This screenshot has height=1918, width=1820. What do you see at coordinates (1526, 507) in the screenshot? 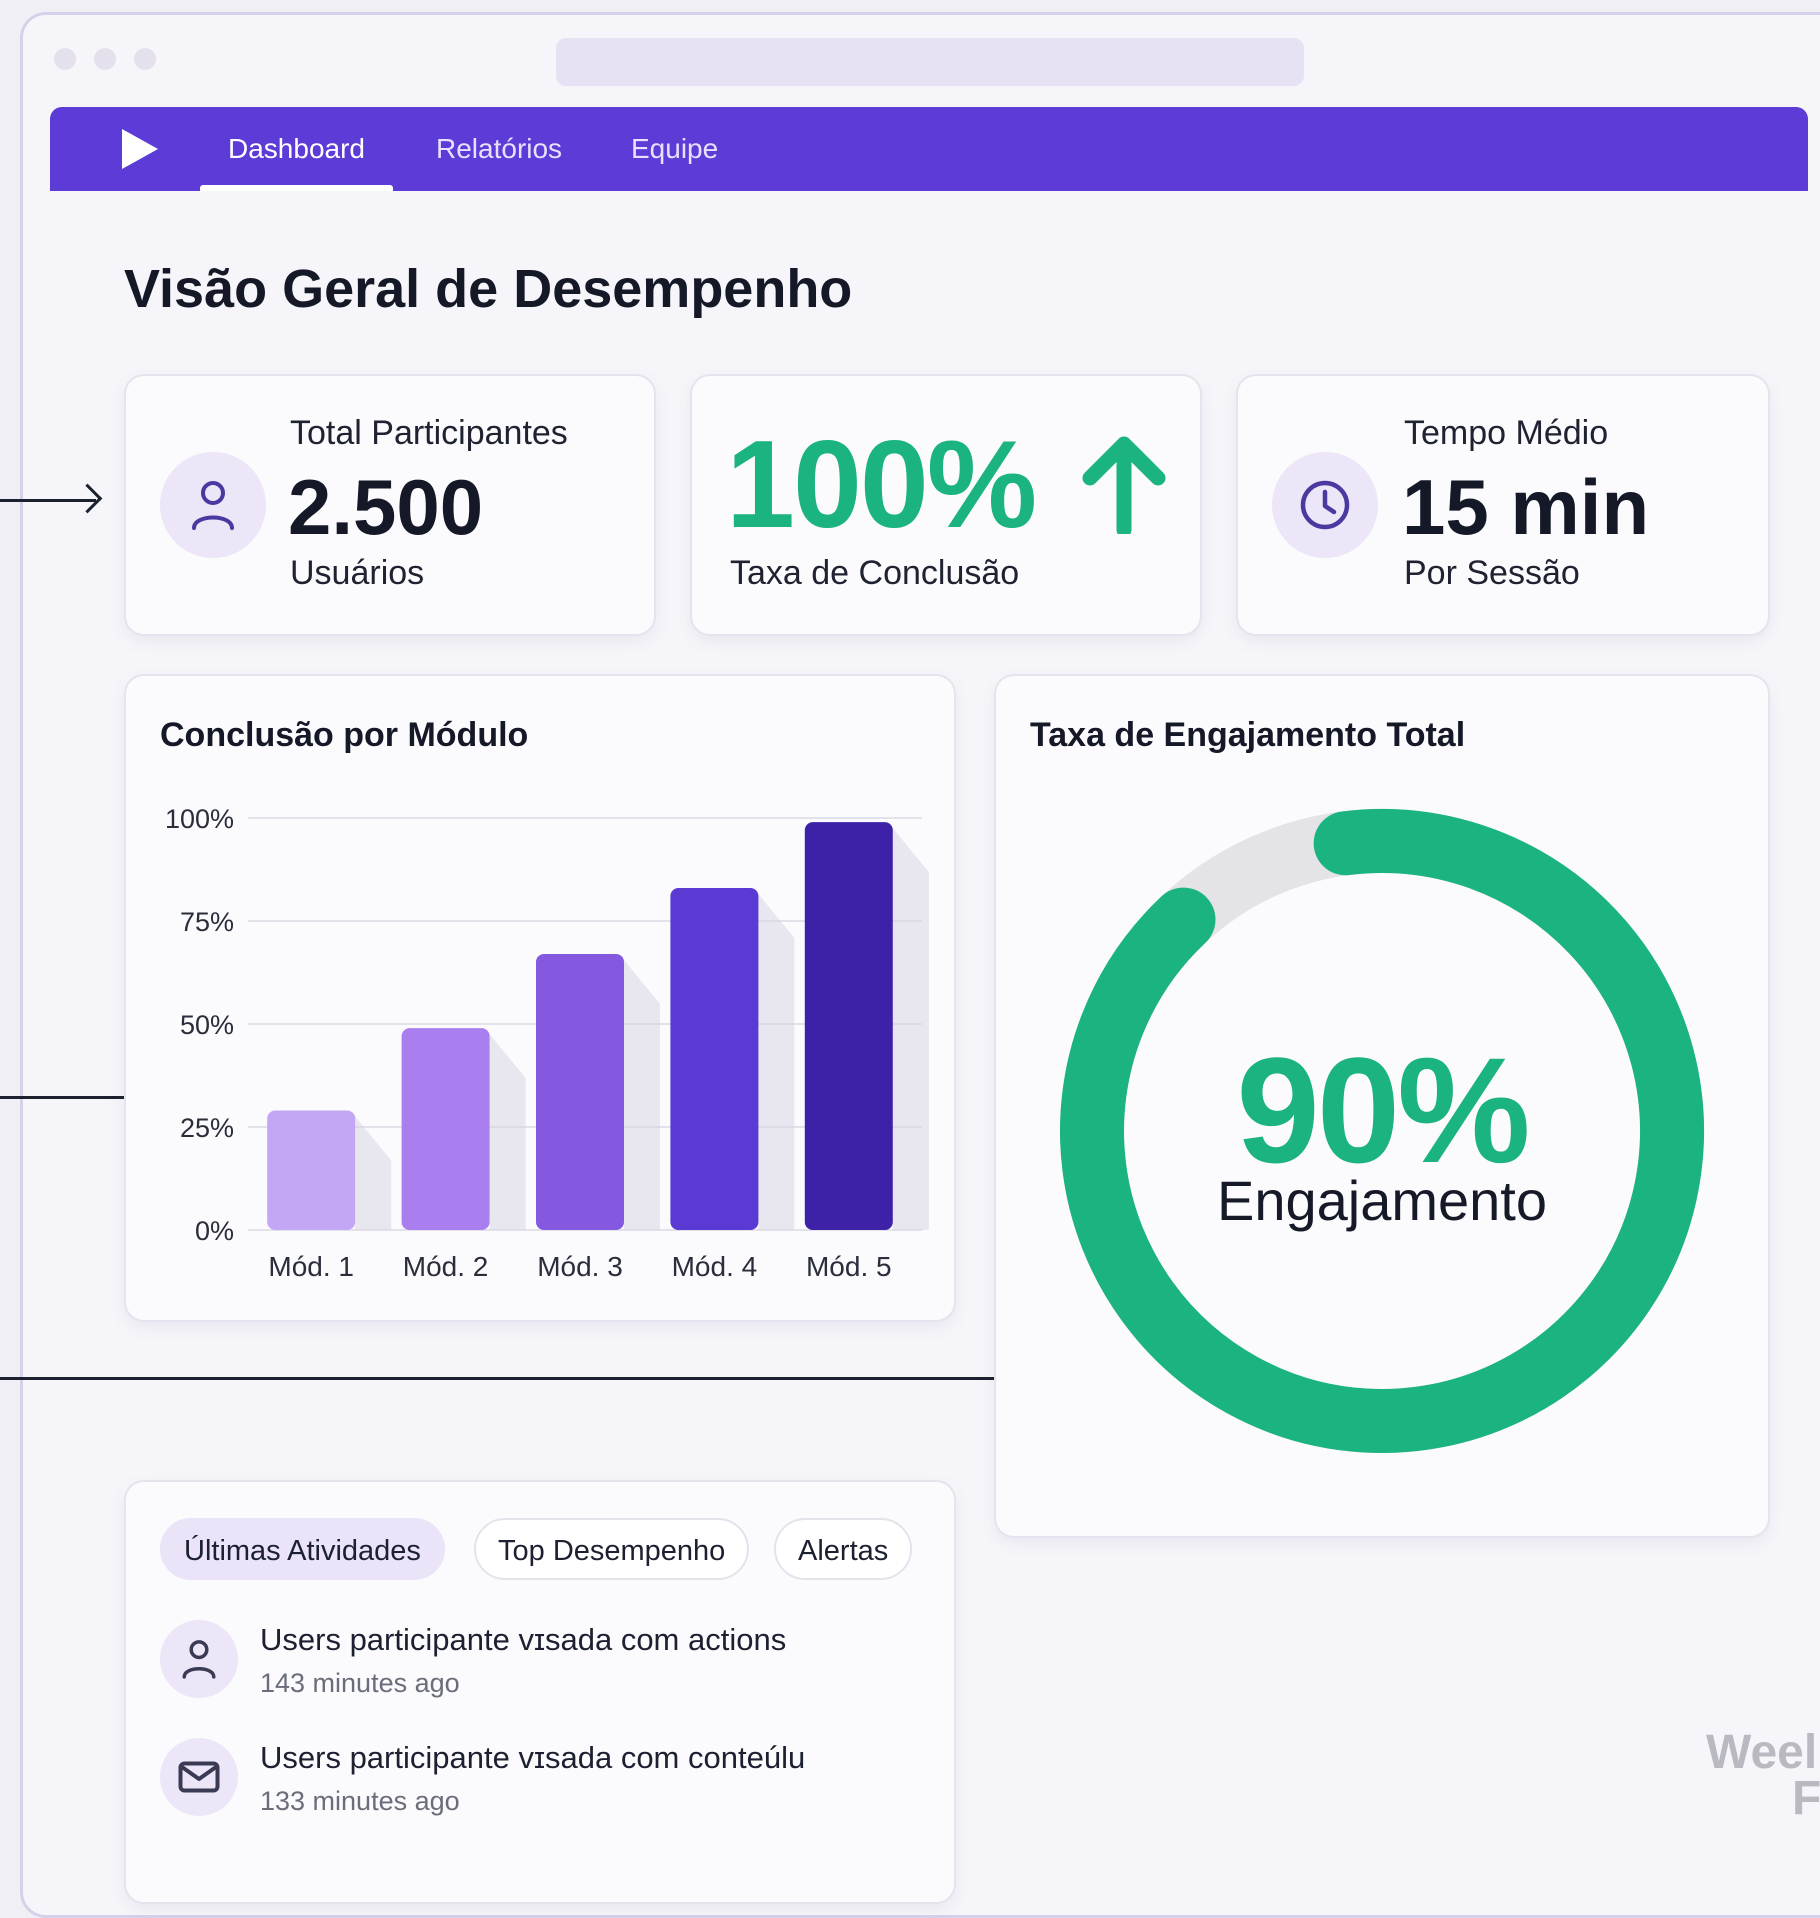
I see `time-value: 15 min` at bounding box center [1526, 507].